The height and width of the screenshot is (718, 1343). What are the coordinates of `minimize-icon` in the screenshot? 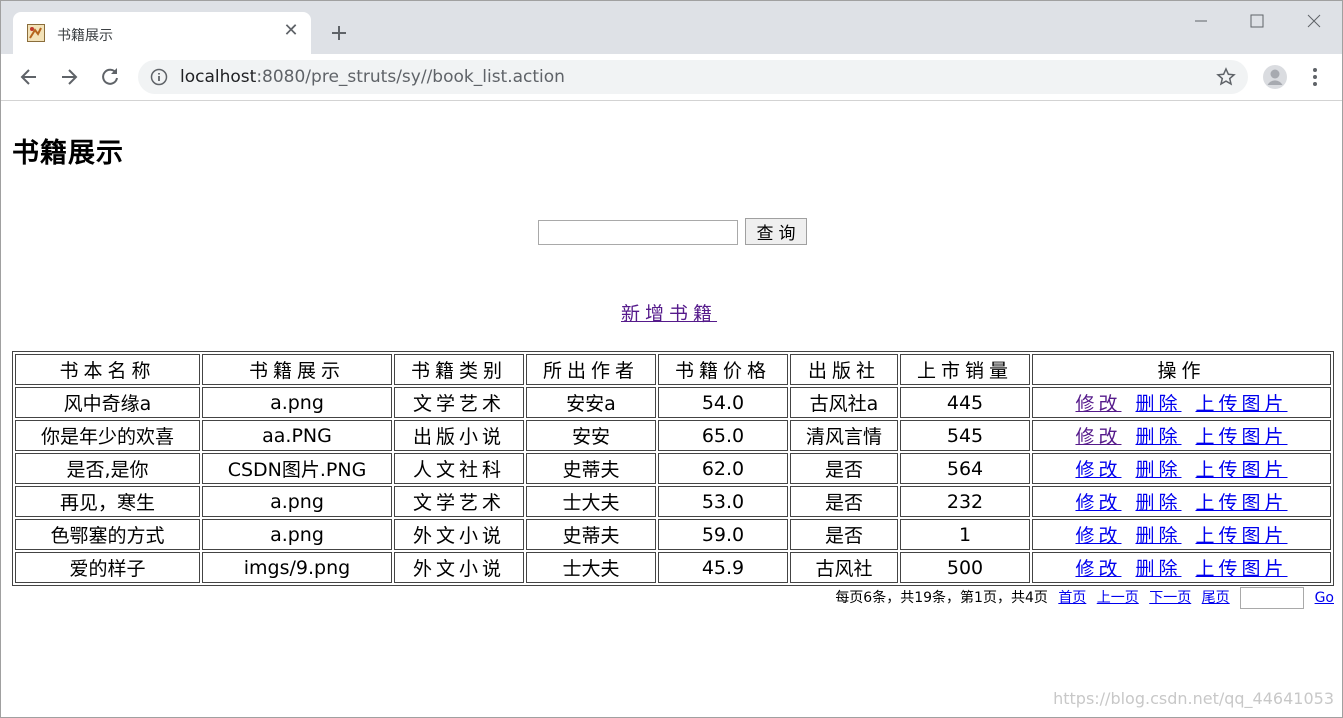 It's located at (1201, 21).